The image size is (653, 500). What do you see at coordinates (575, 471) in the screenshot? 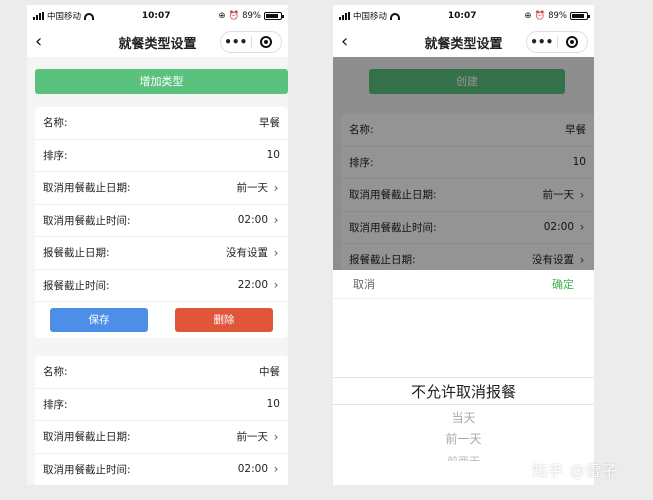
I see `watermark: 知乎 @雷子` at bounding box center [575, 471].